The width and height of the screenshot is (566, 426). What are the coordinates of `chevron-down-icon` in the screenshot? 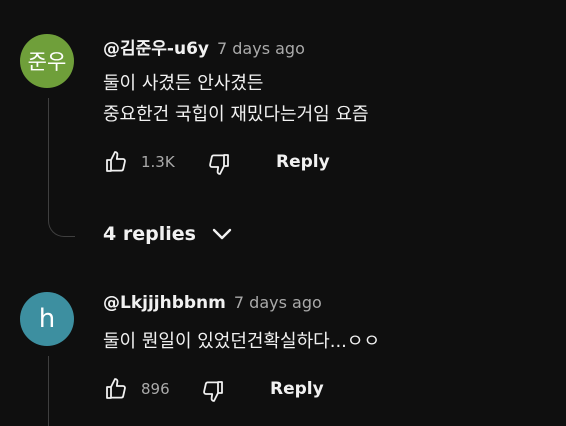 It's located at (222, 234).